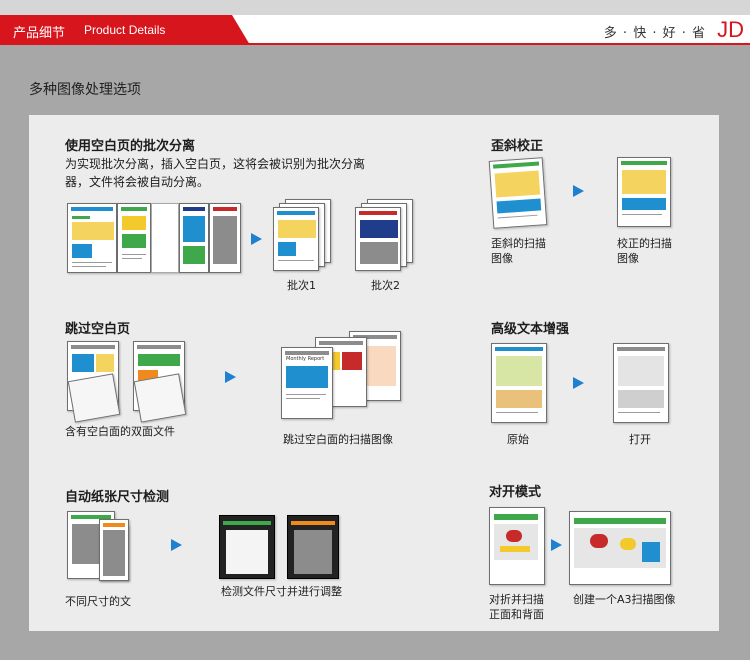  I want to click on deskew-after-doc, so click(644, 192).